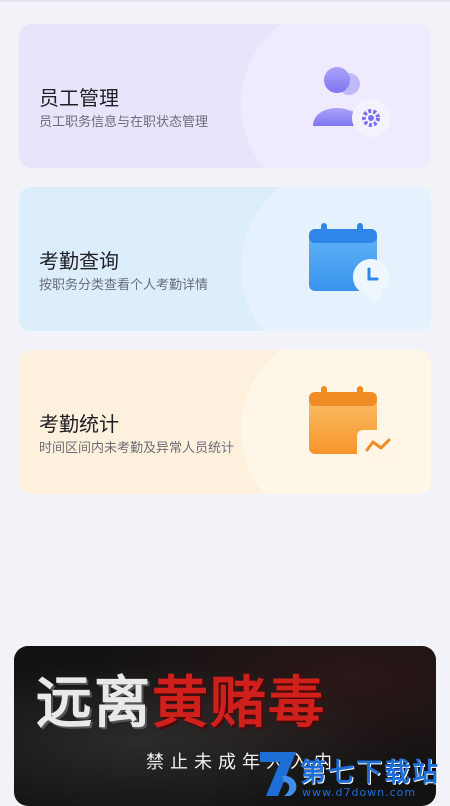  I want to click on watermark-url: www.d7down.com, so click(359, 792).